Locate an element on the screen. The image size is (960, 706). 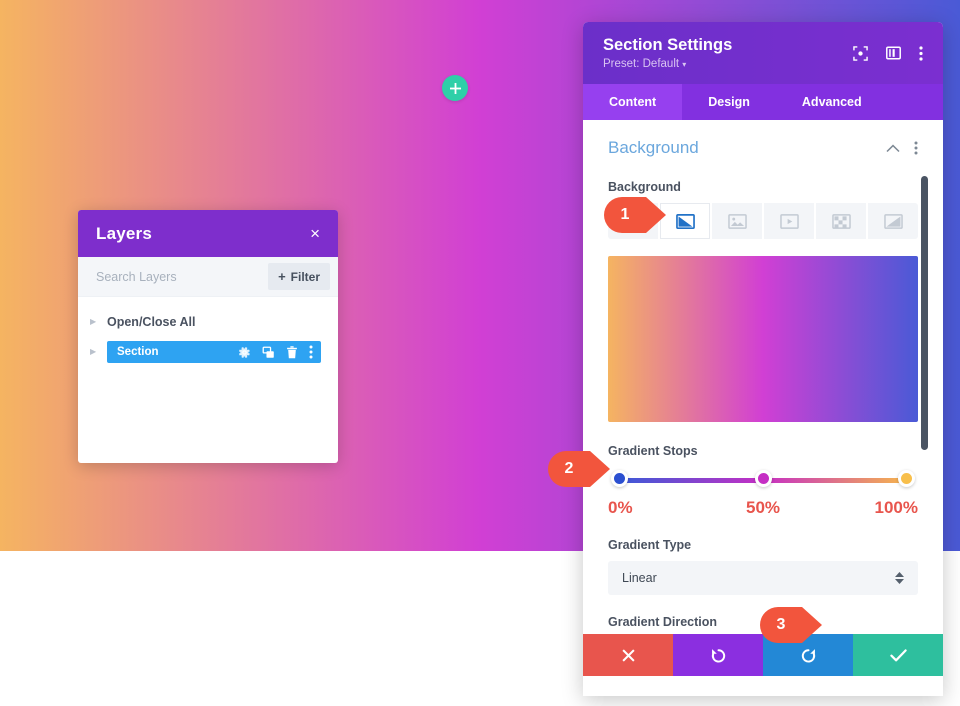
layers-list: ▶ Open/Close All ▶ Section is located at coordinates (208, 330).